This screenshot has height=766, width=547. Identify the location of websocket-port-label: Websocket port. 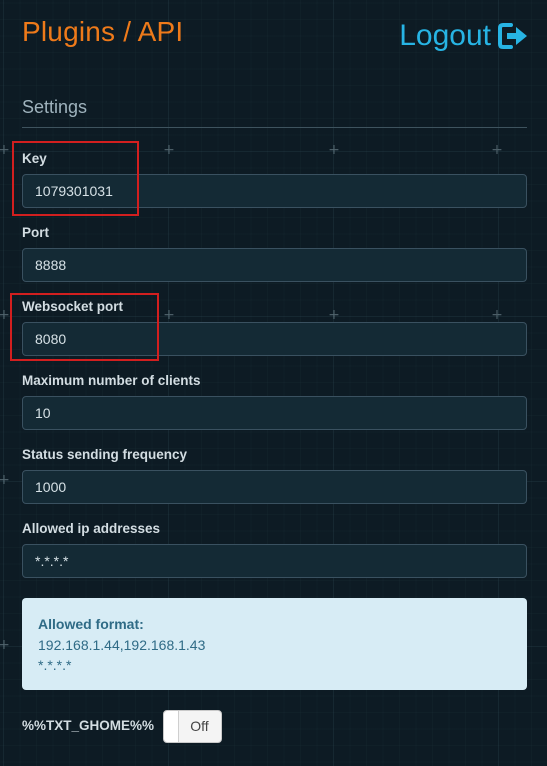
(73, 306).